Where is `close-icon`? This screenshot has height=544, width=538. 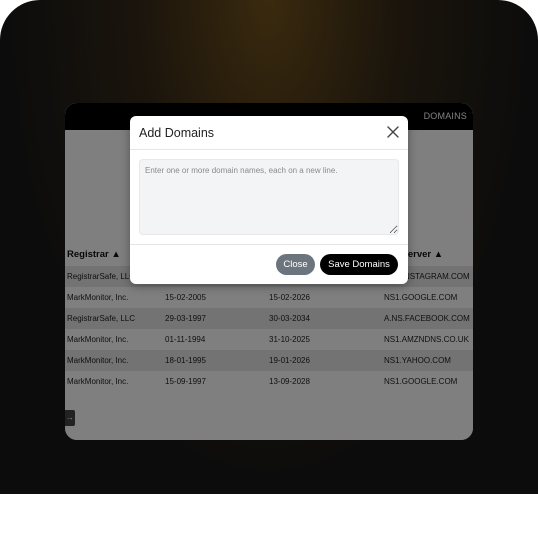
close-icon is located at coordinates (393, 132).